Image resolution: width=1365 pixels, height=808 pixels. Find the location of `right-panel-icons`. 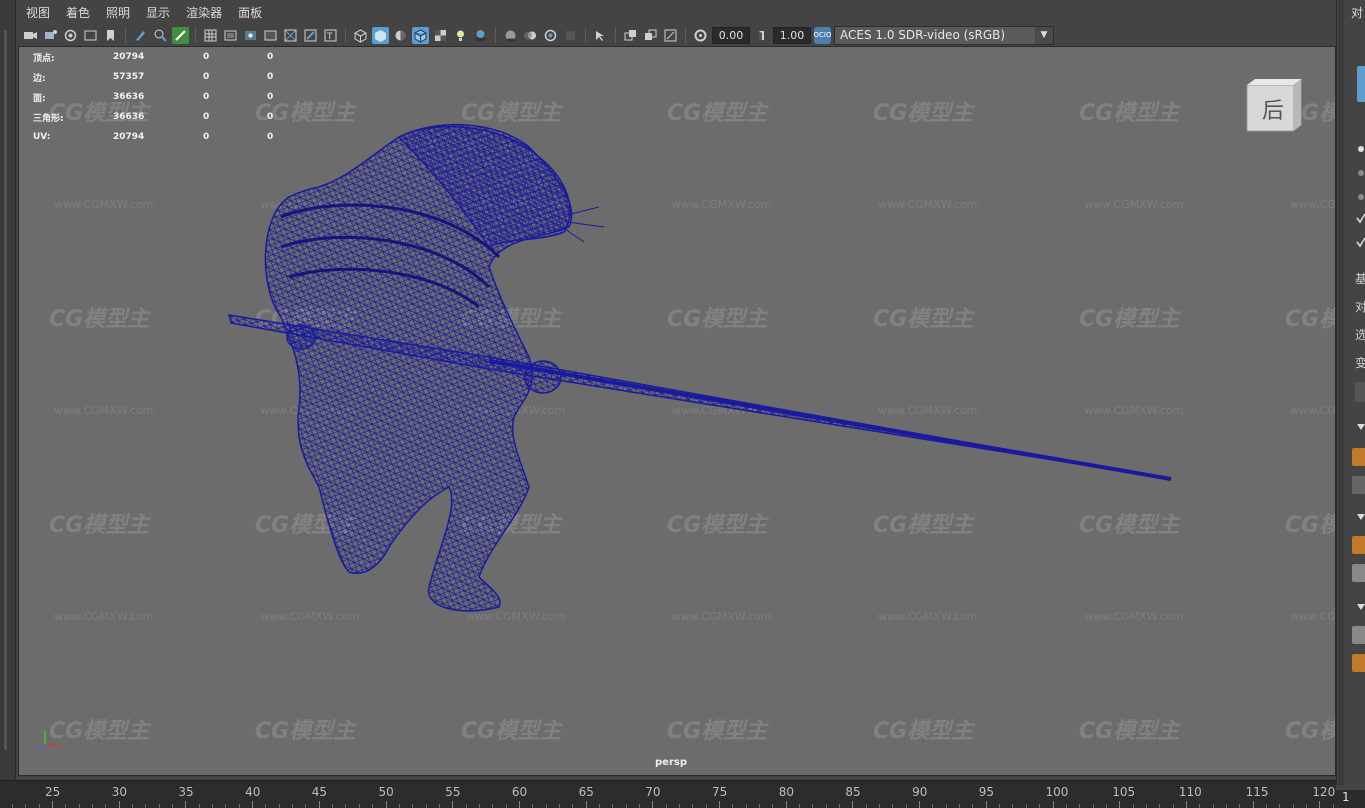

right-panel-icons is located at coordinates (1358, 409).